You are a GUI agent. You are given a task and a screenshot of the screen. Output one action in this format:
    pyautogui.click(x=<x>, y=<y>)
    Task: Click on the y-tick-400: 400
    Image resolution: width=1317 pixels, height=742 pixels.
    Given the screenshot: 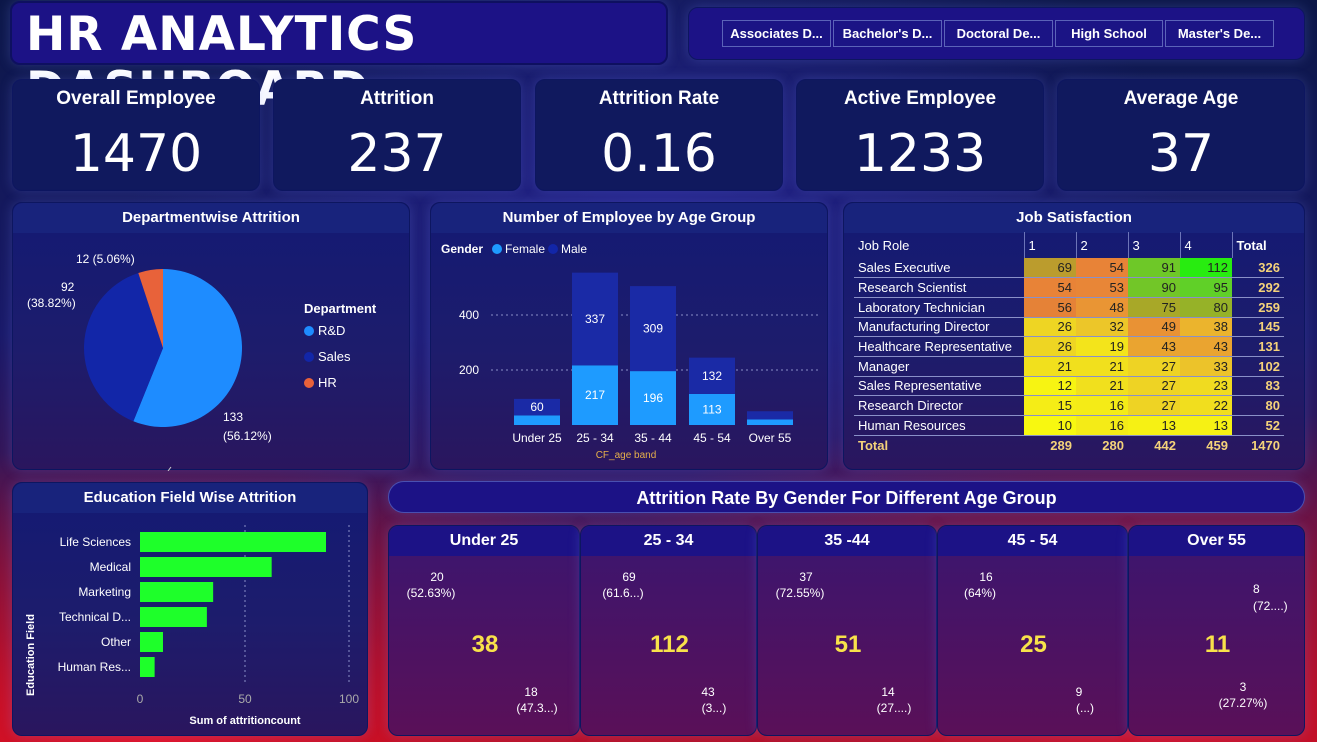 What is the action you would take?
    pyautogui.click(x=469, y=315)
    